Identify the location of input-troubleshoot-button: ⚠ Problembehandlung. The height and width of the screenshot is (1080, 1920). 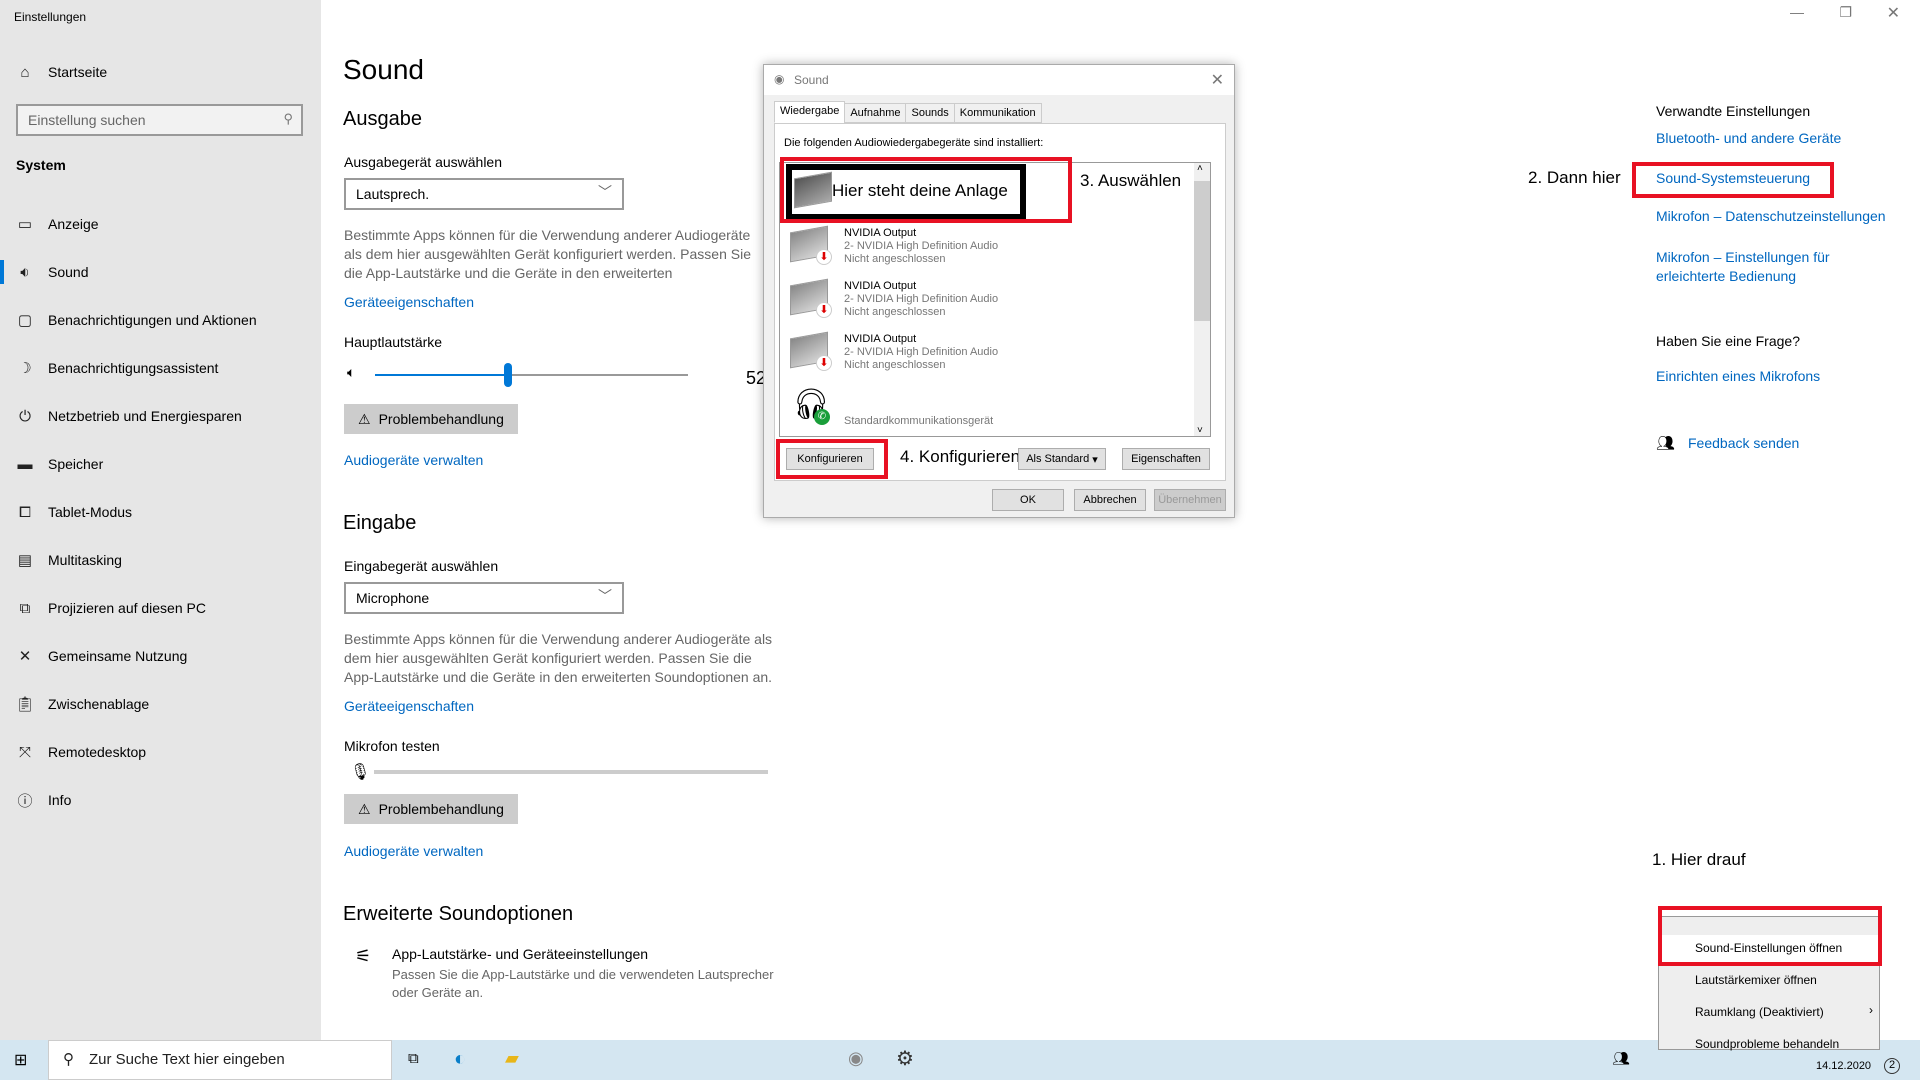
(431, 809).